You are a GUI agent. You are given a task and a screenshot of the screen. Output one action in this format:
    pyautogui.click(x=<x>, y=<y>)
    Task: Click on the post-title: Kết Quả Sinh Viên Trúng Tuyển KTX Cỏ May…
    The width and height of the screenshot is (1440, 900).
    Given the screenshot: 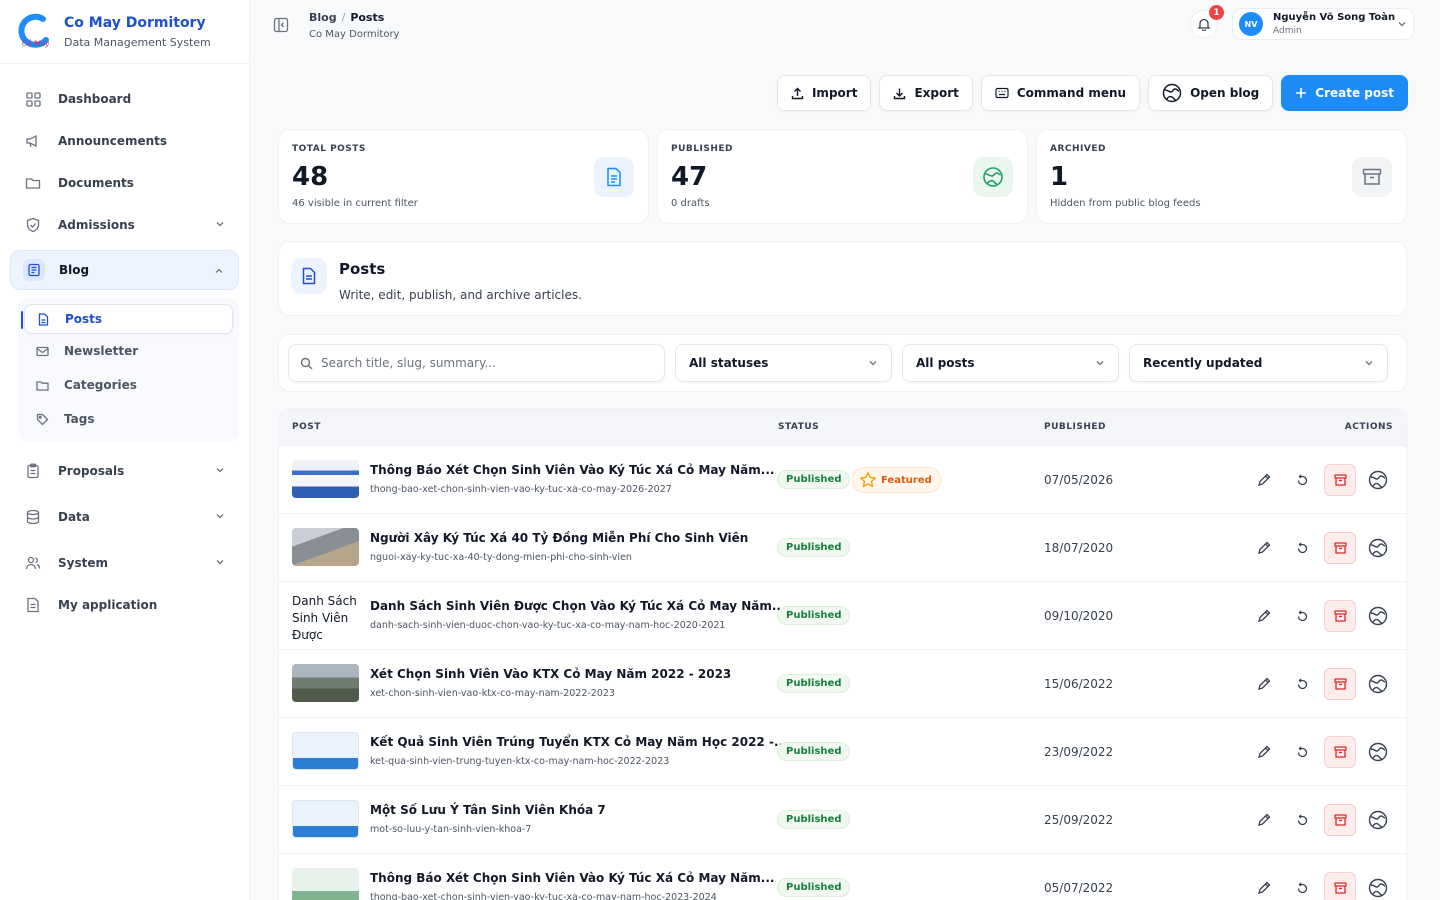 What is the action you would take?
    pyautogui.click(x=579, y=742)
    